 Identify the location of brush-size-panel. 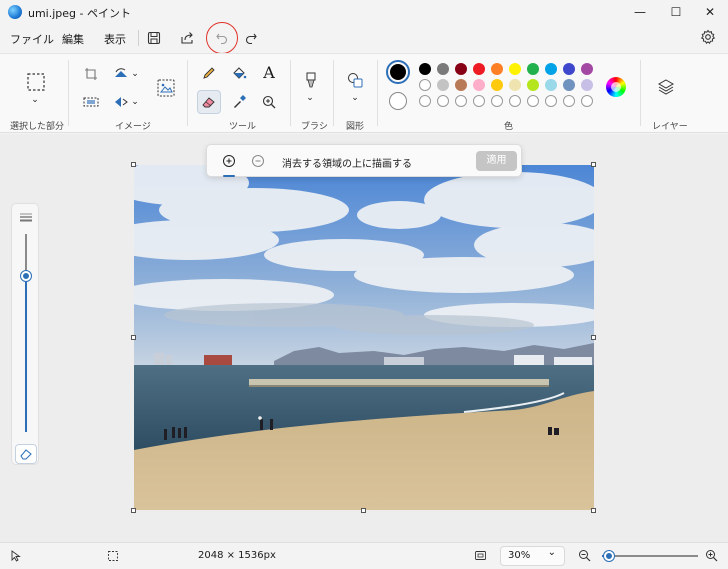
(25, 334).